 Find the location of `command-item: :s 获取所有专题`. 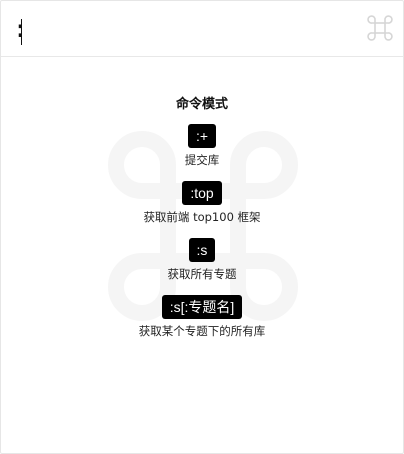

command-item: :s 获取所有专题 is located at coordinates (202, 260).